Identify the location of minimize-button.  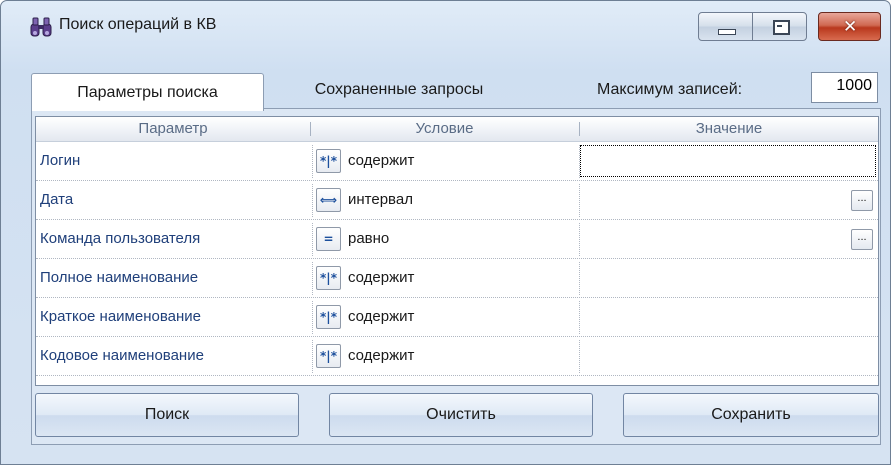
(725, 26).